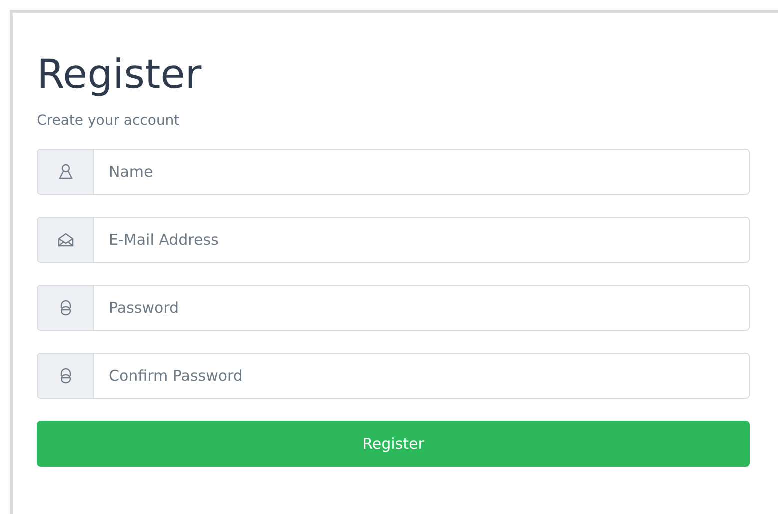 This screenshot has width=778, height=514. Describe the element at coordinates (393, 240) in the screenshot. I see `input-field: E-Mail Address` at that location.